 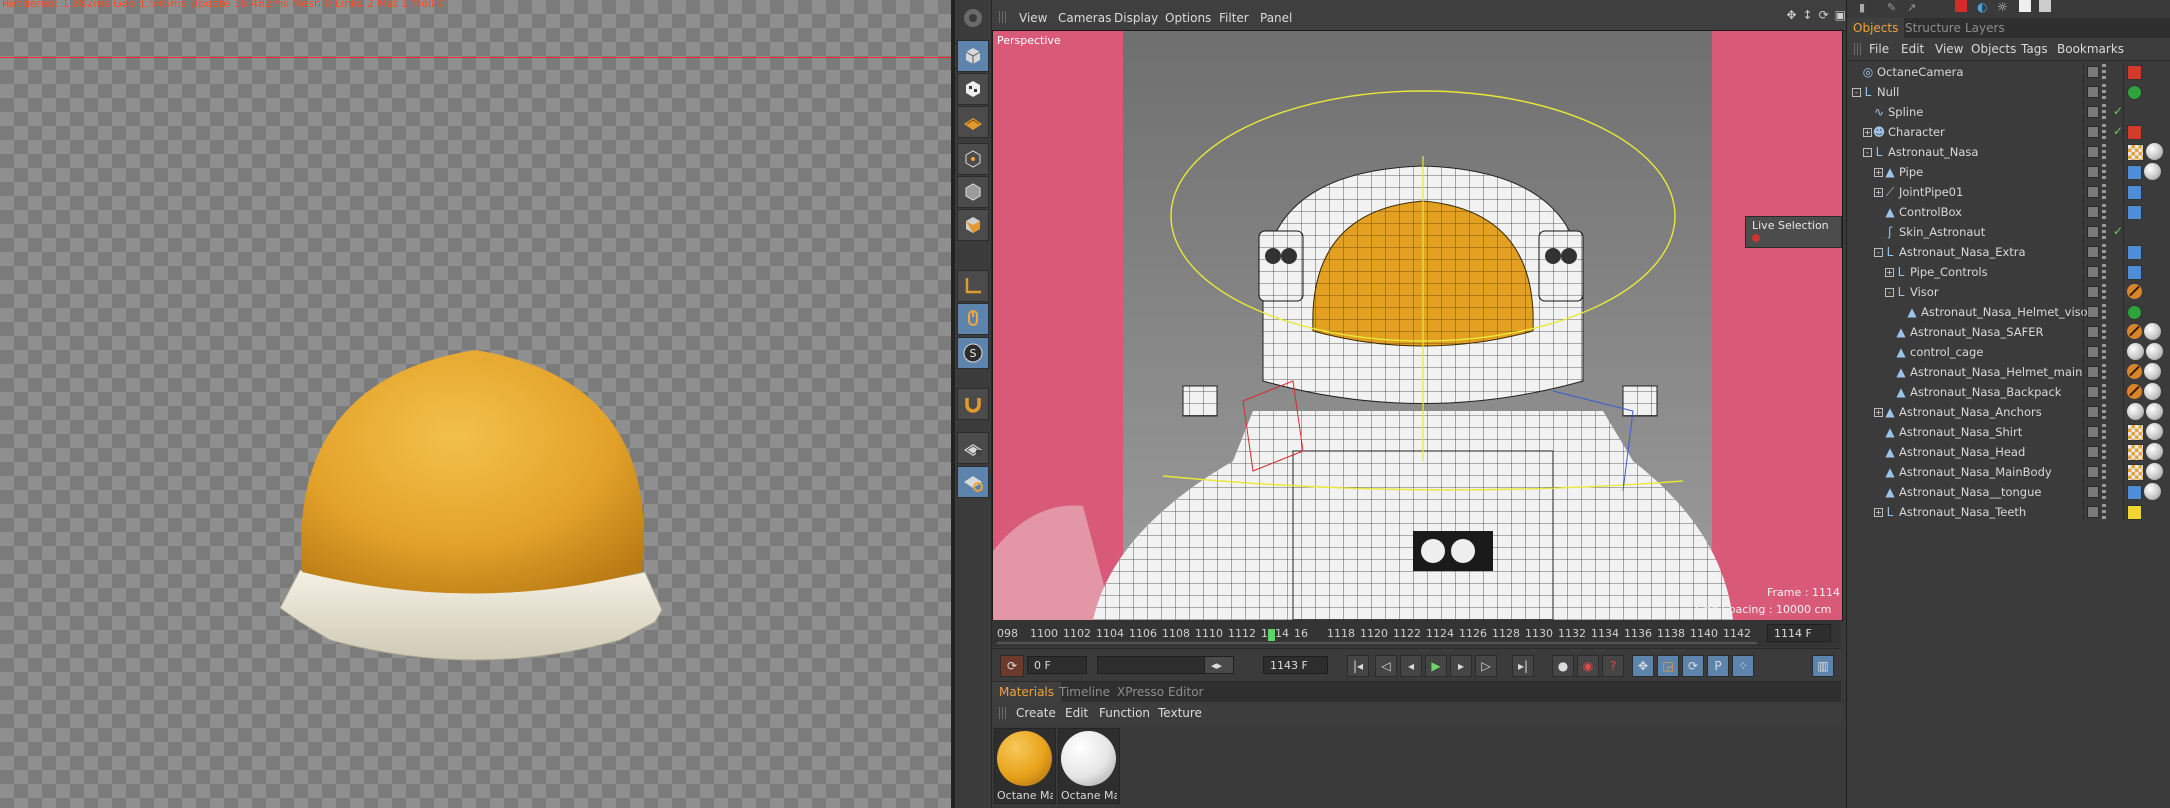 What do you see at coordinates (2008, 152) in the screenshot?
I see `object-row: - L Astronaut_Nasa` at bounding box center [2008, 152].